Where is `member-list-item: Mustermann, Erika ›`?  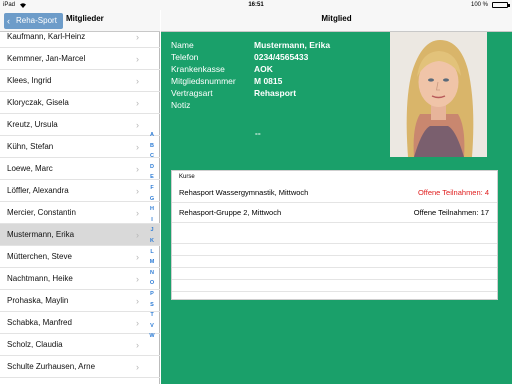 member-list-item: Mustermann, Erika › is located at coordinates (80, 235).